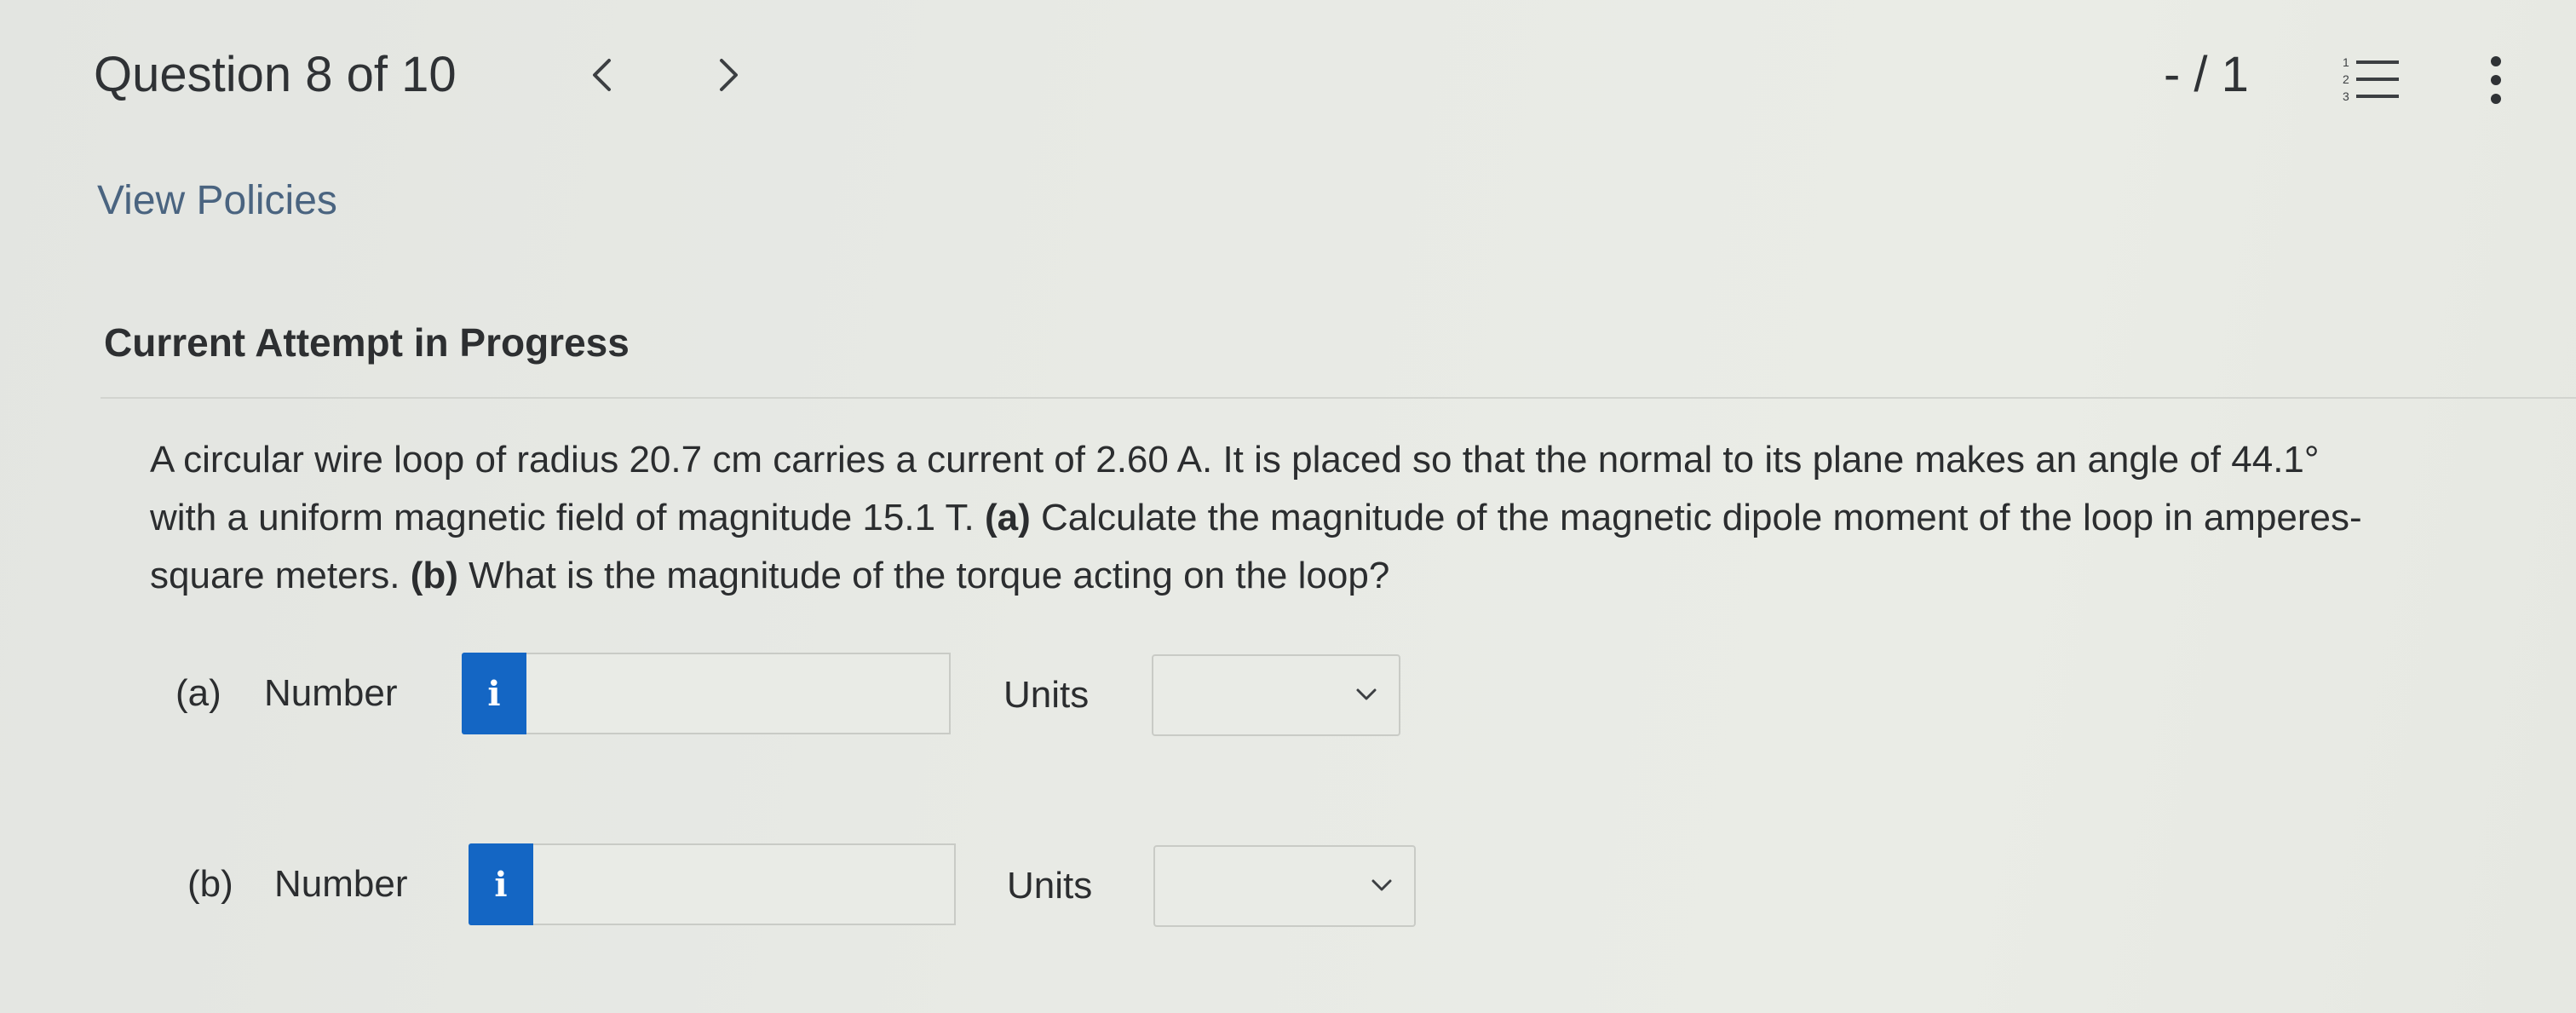 This screenshot has width=2576, height=1013. What do you see at coordinates (1046, 695) in the screenshot?
I see `part-a-units-label: Units` at bounding box center [1046, 695].